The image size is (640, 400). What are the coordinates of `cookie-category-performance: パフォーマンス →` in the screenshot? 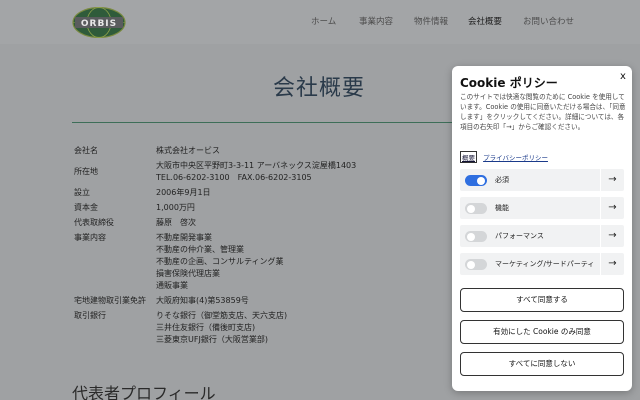 It's located at (542, 236).